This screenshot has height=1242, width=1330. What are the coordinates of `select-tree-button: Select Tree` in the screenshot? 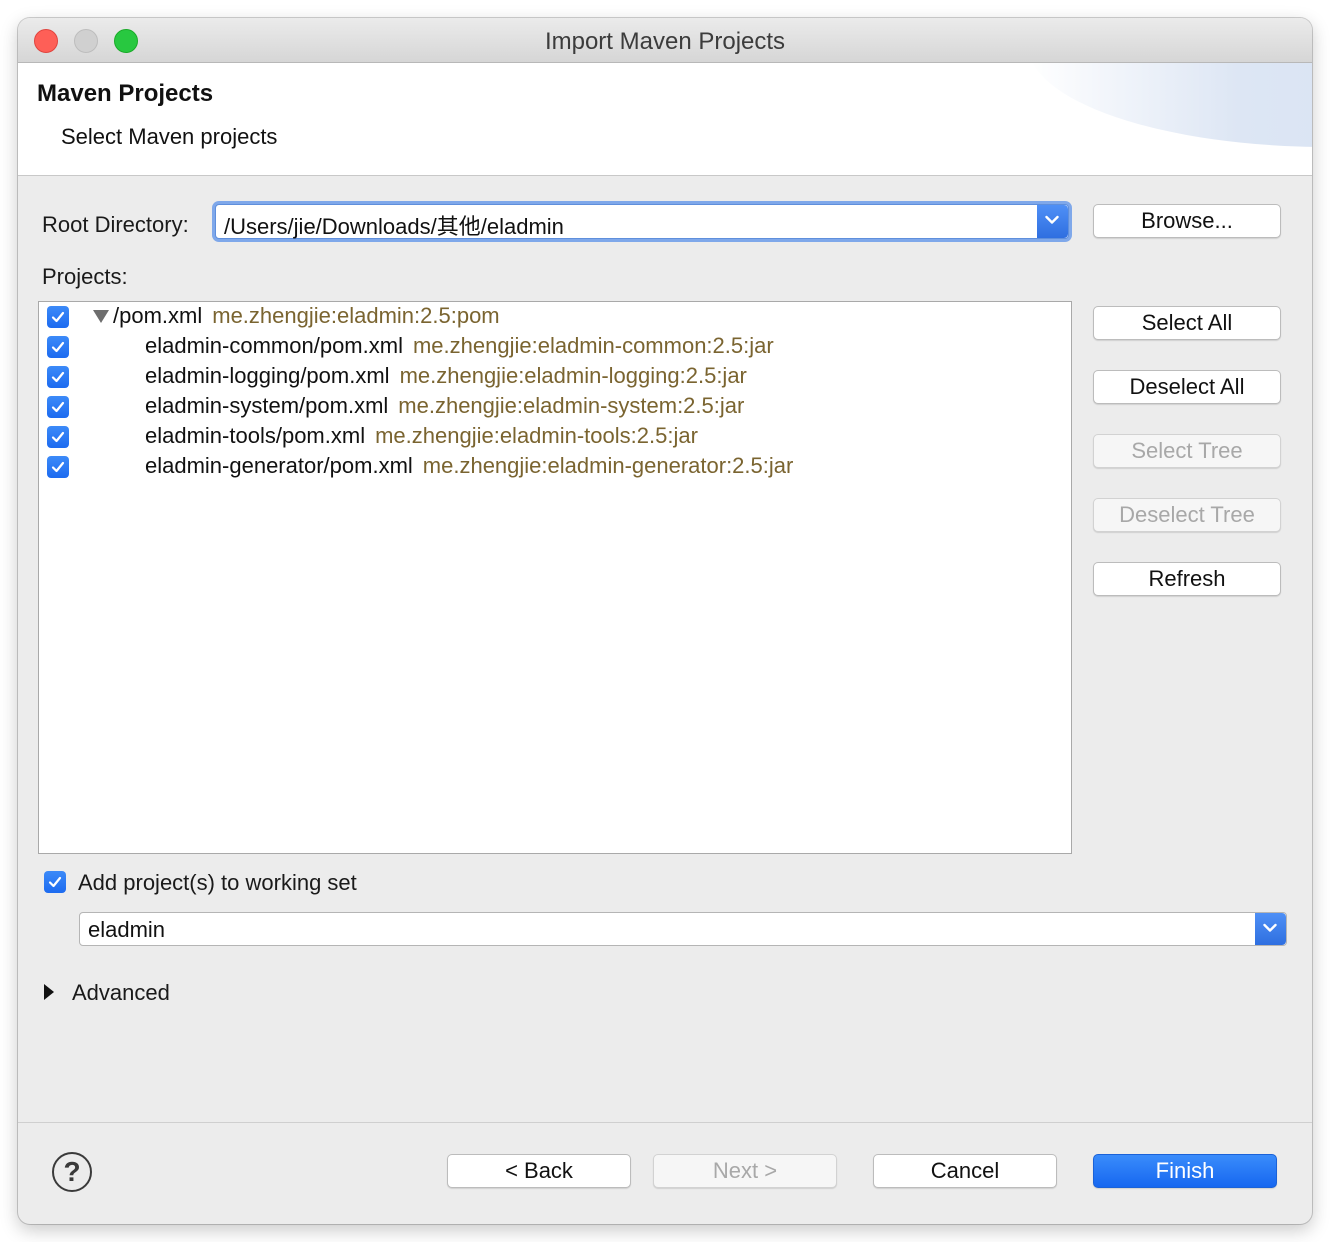 It's located at (1187, 451).